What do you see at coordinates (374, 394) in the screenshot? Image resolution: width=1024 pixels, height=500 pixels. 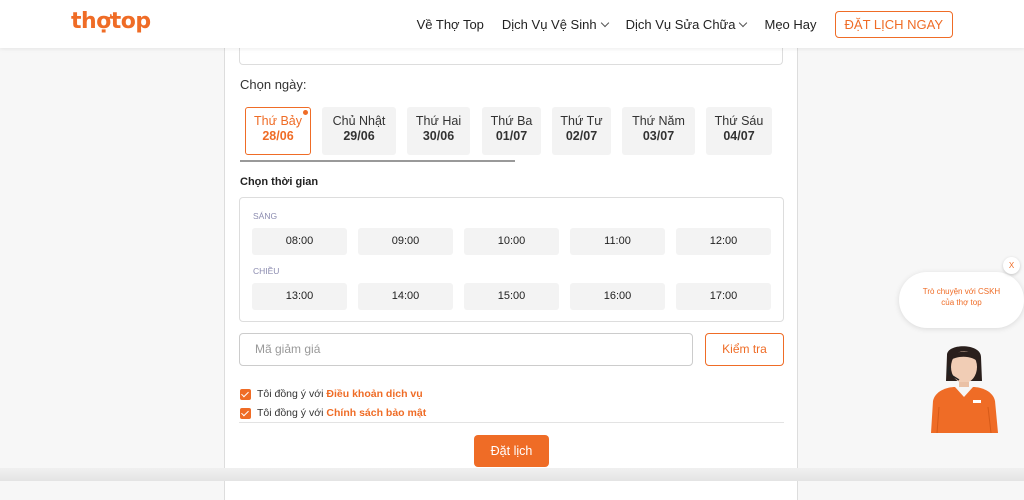 I see `terms-link: Điều khoản dịch vụ` at bounding box center [374, 394].